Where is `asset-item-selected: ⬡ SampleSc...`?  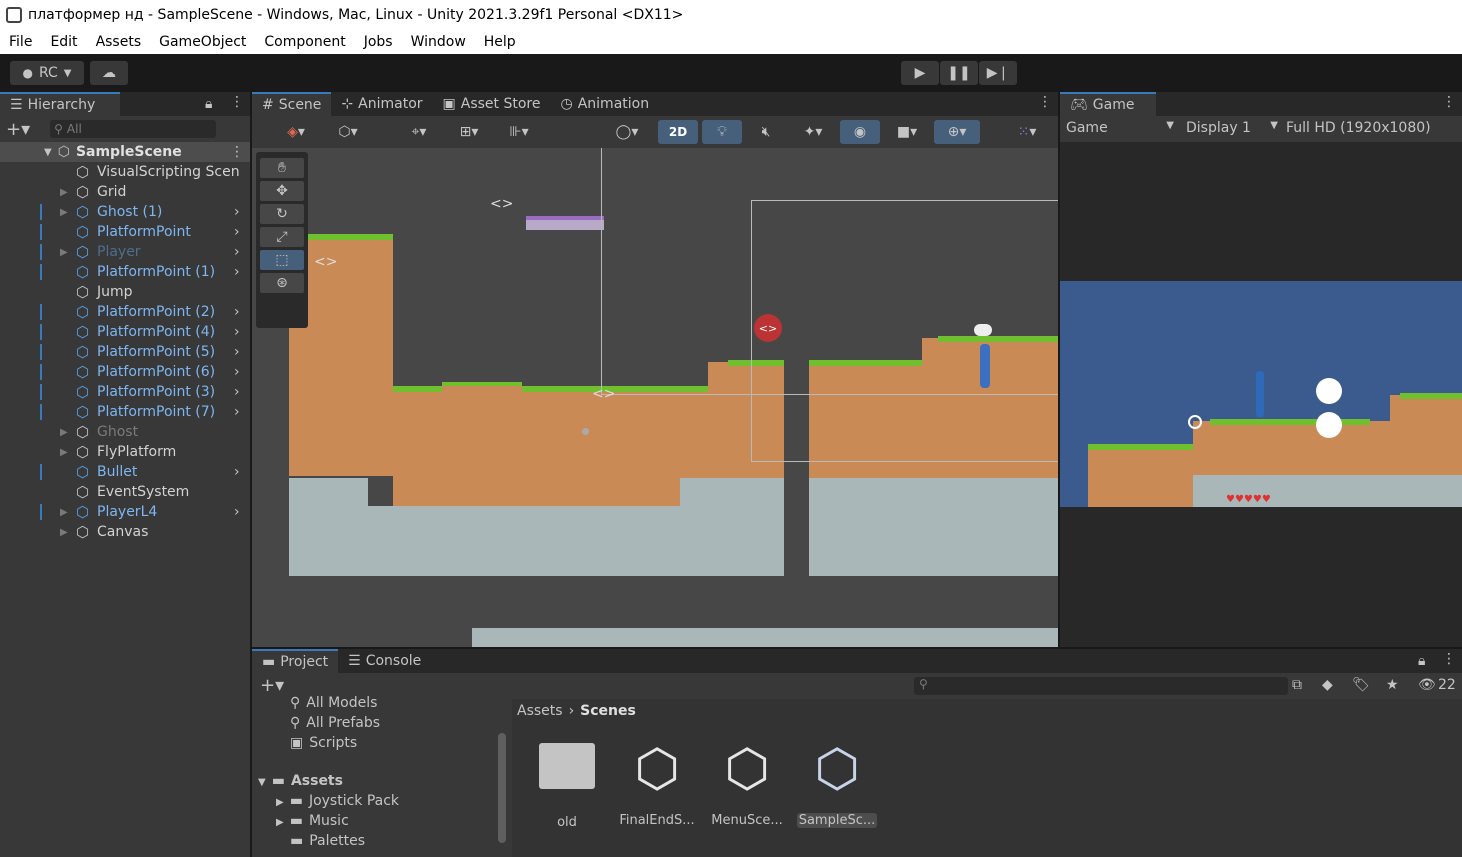
asset-item-selected: ⬡ SampleSc... is located at coordinates (837, 783).